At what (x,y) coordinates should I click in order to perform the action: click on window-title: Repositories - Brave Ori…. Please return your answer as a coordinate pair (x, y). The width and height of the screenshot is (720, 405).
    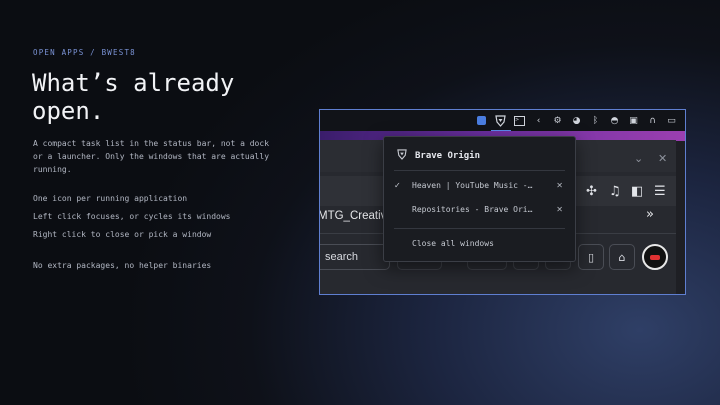
    Looking at the image, I should click on (472, 209).